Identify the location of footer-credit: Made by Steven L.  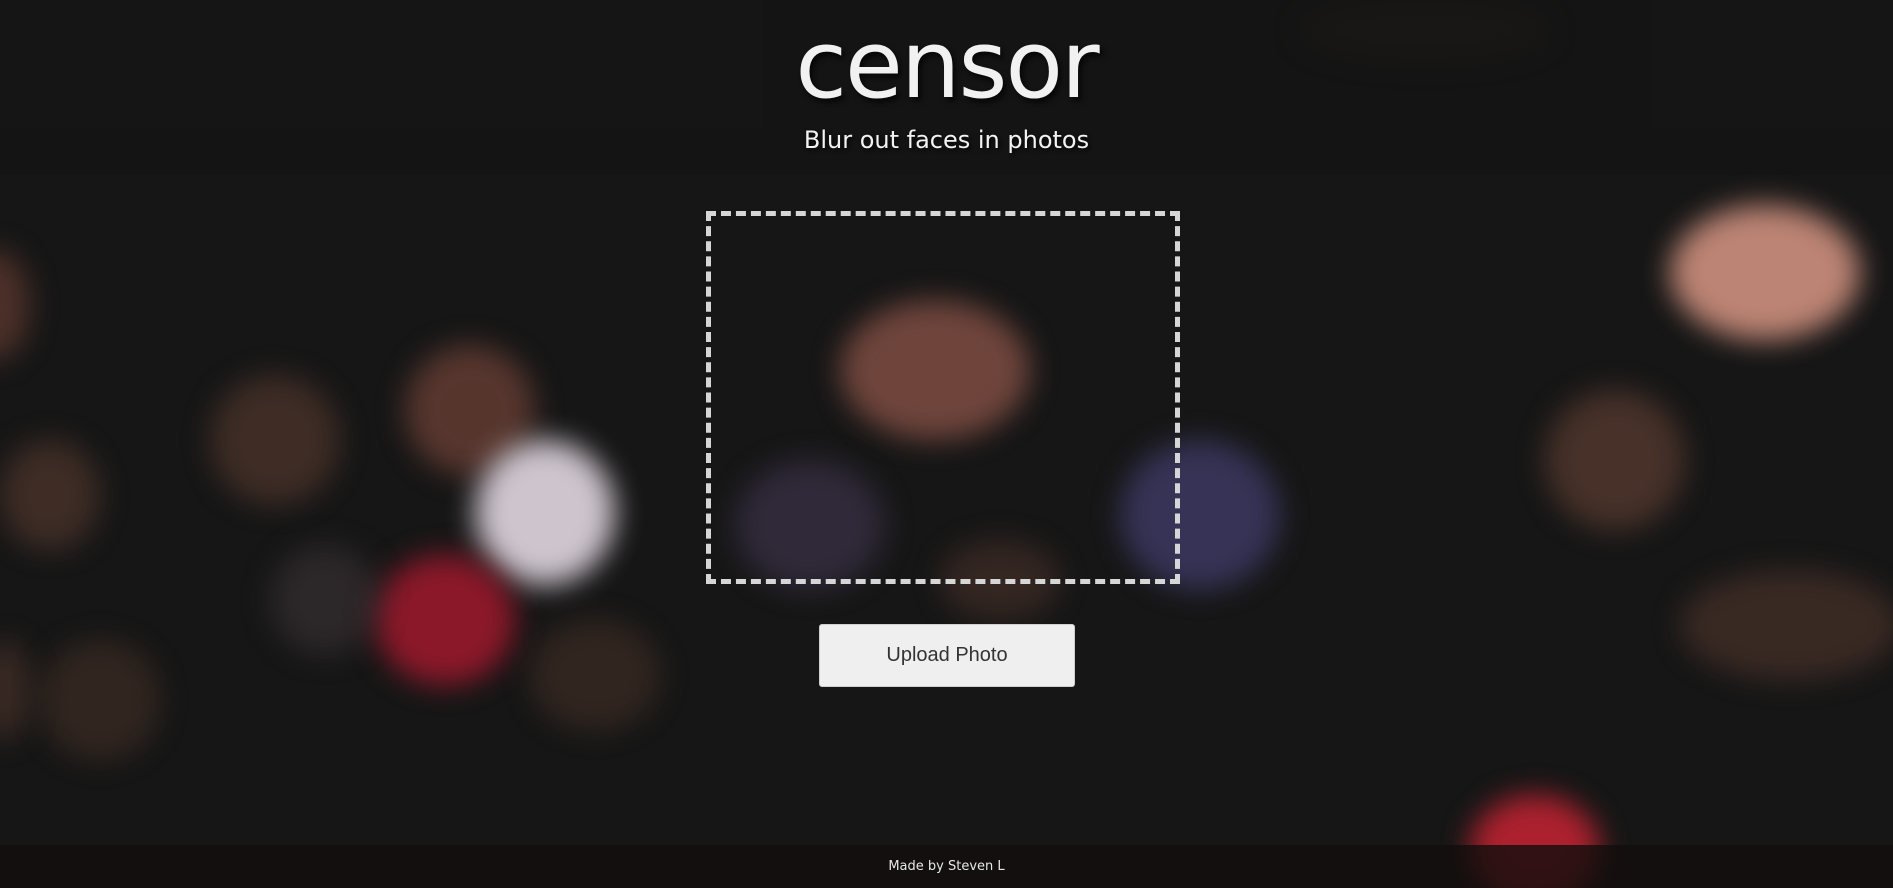
(946, 866).